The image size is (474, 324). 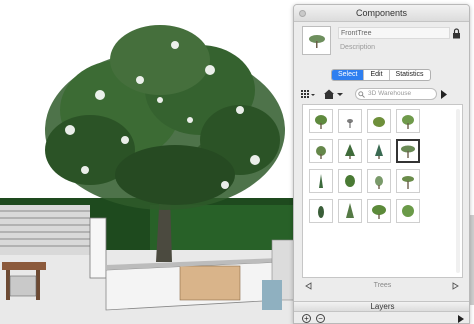 I want to click on grid-view-icon, so click(x=308, y=94).